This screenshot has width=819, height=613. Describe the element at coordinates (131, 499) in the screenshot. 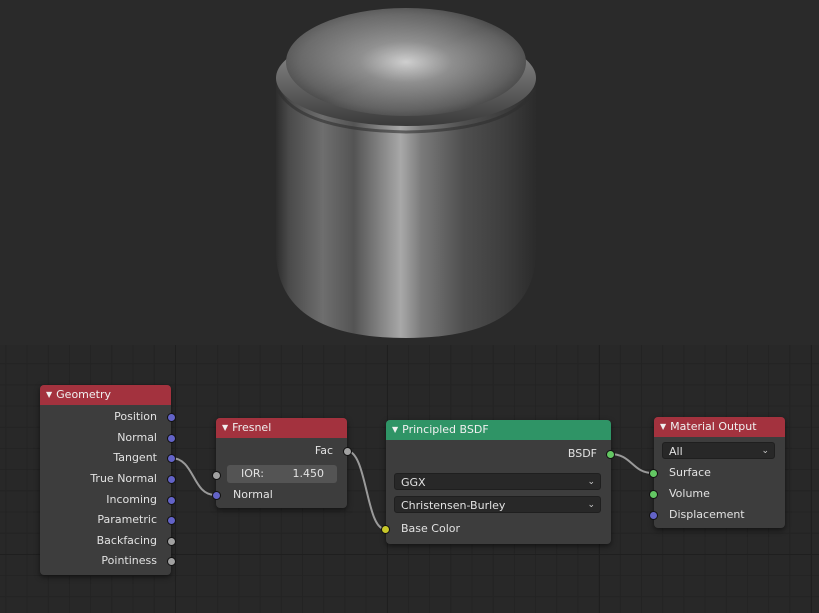

I see `output-incoming-label: Incoming` at that location.